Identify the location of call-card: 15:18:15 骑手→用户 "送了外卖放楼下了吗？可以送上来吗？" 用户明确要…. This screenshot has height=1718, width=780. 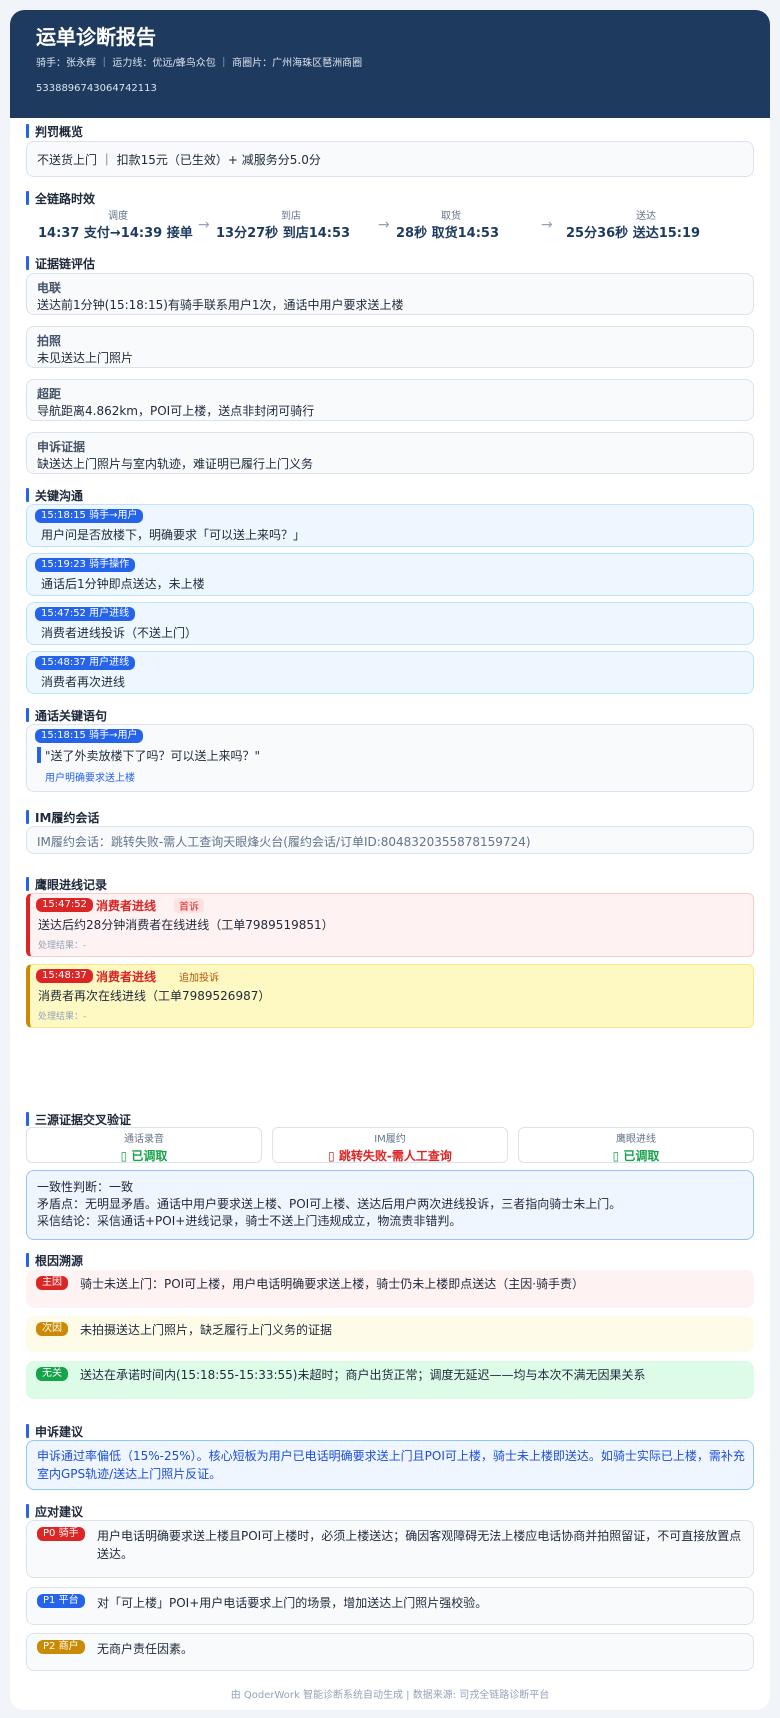
(390, 758).